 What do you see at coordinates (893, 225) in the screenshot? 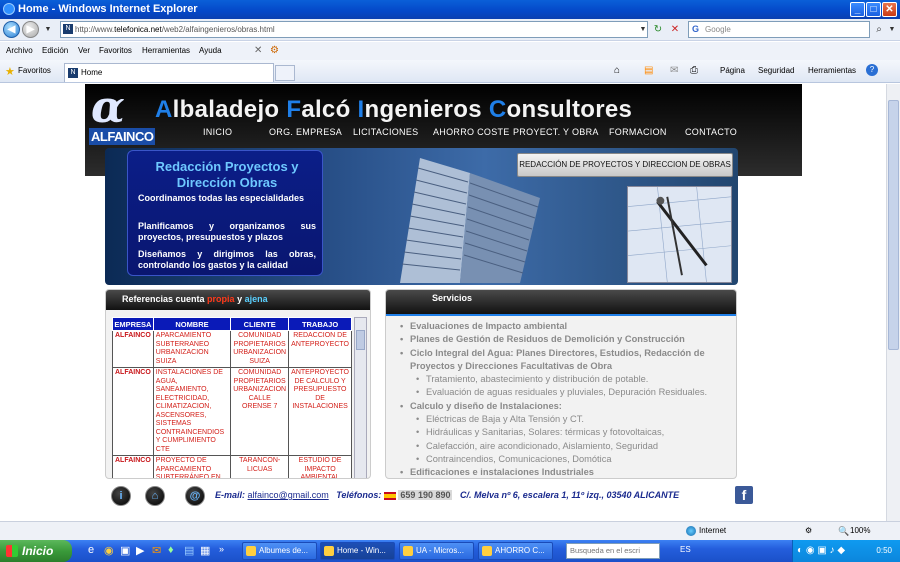
I see `page-scroll-thumb` at bounding box center [893, 225].